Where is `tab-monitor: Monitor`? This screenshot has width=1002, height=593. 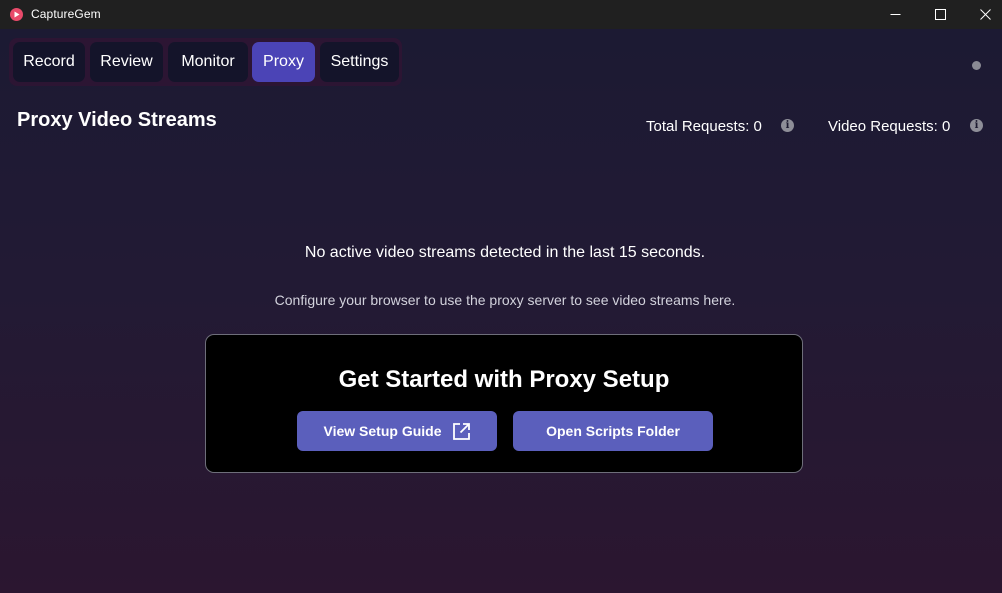 tab-monitor: Monitor is located at coordinates (208, 62).